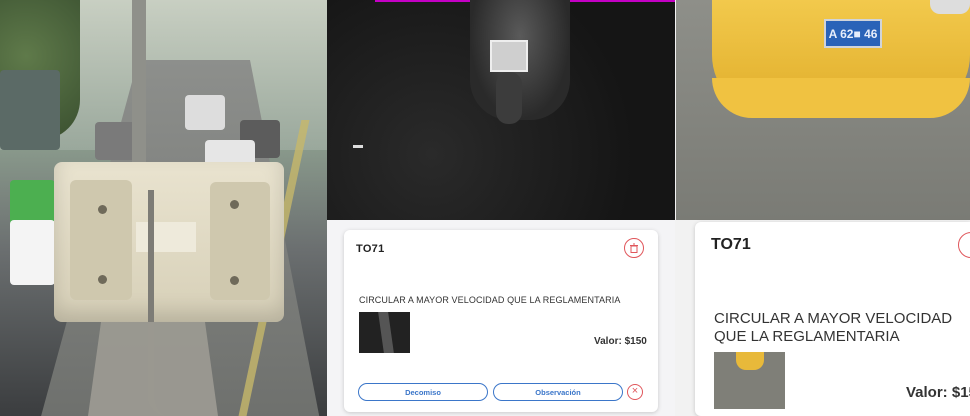 The height and width of the screenshot is (416, 970). Describe the element at coordinates (841, 98) in the screenshot. I see `taxi-bumper` at that location.